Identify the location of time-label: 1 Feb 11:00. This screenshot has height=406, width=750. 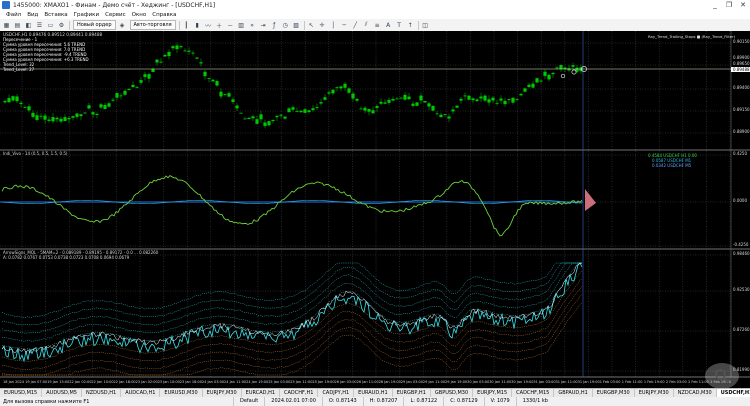
(632, 382).